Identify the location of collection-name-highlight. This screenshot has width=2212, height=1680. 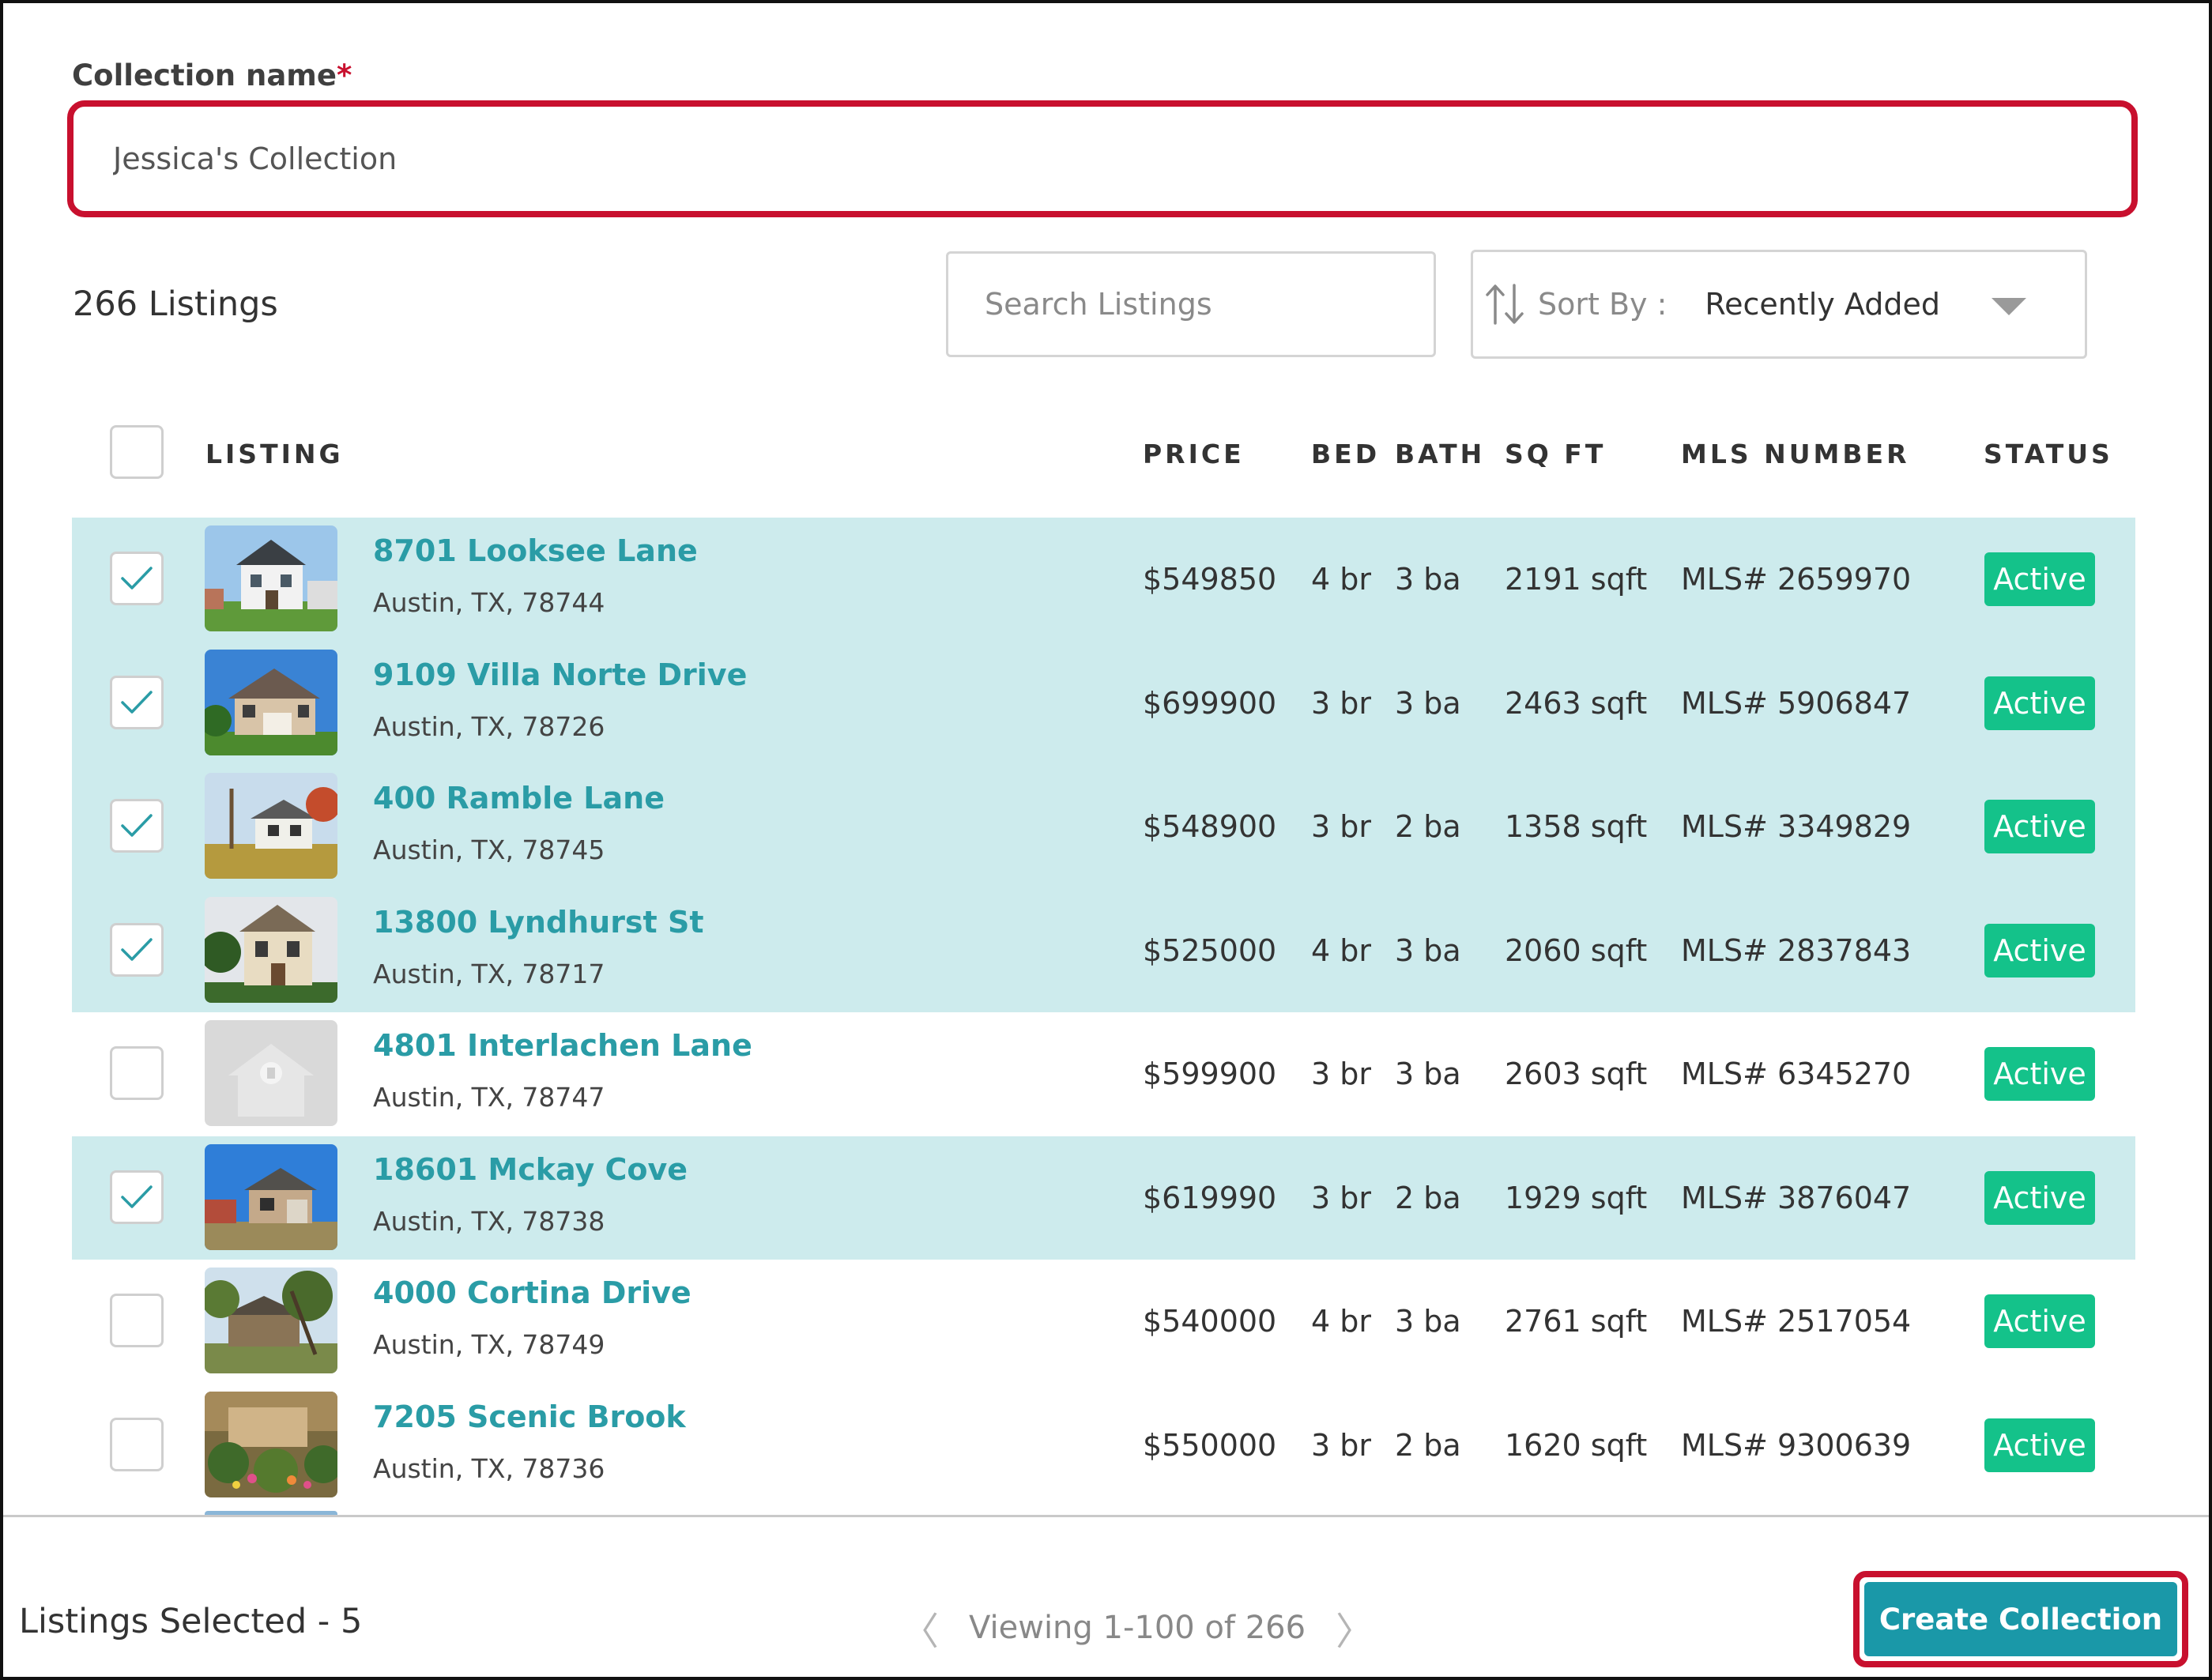
(1102, 158).